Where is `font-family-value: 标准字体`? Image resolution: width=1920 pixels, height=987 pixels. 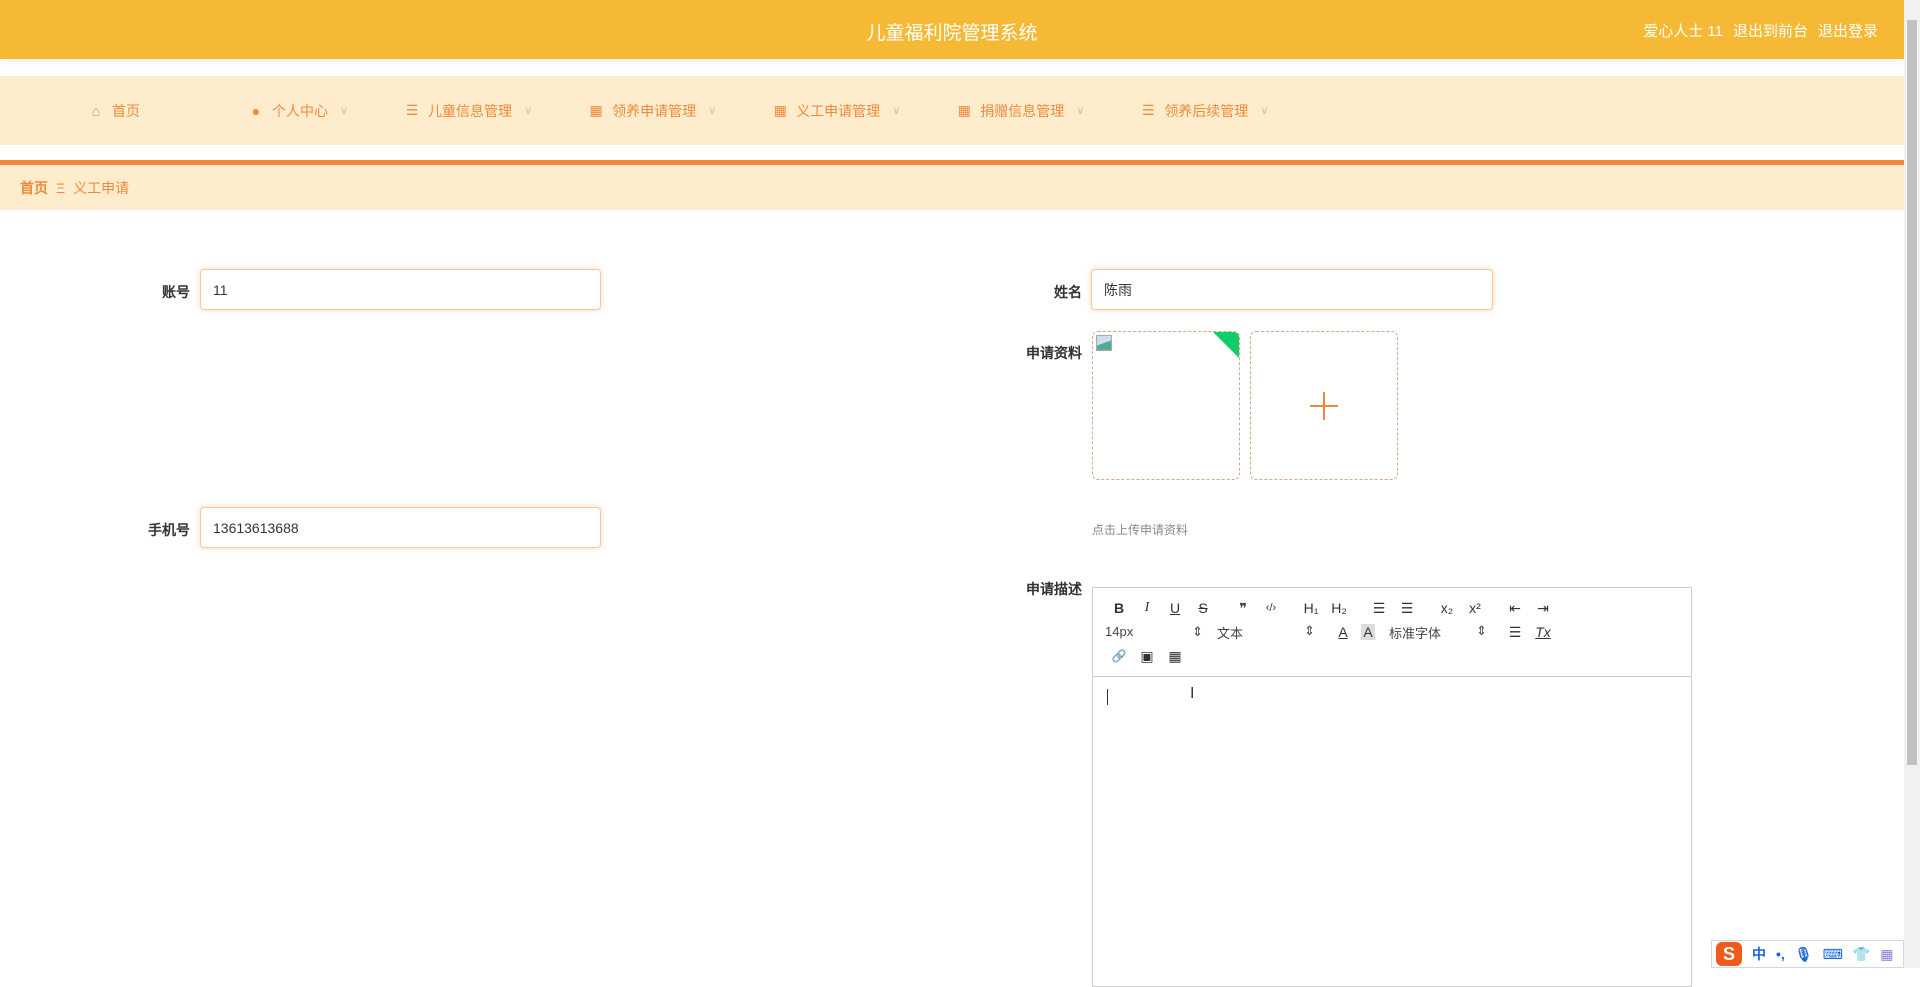 font-family-value: 标准字体 is located at coordinates (1415, 633).